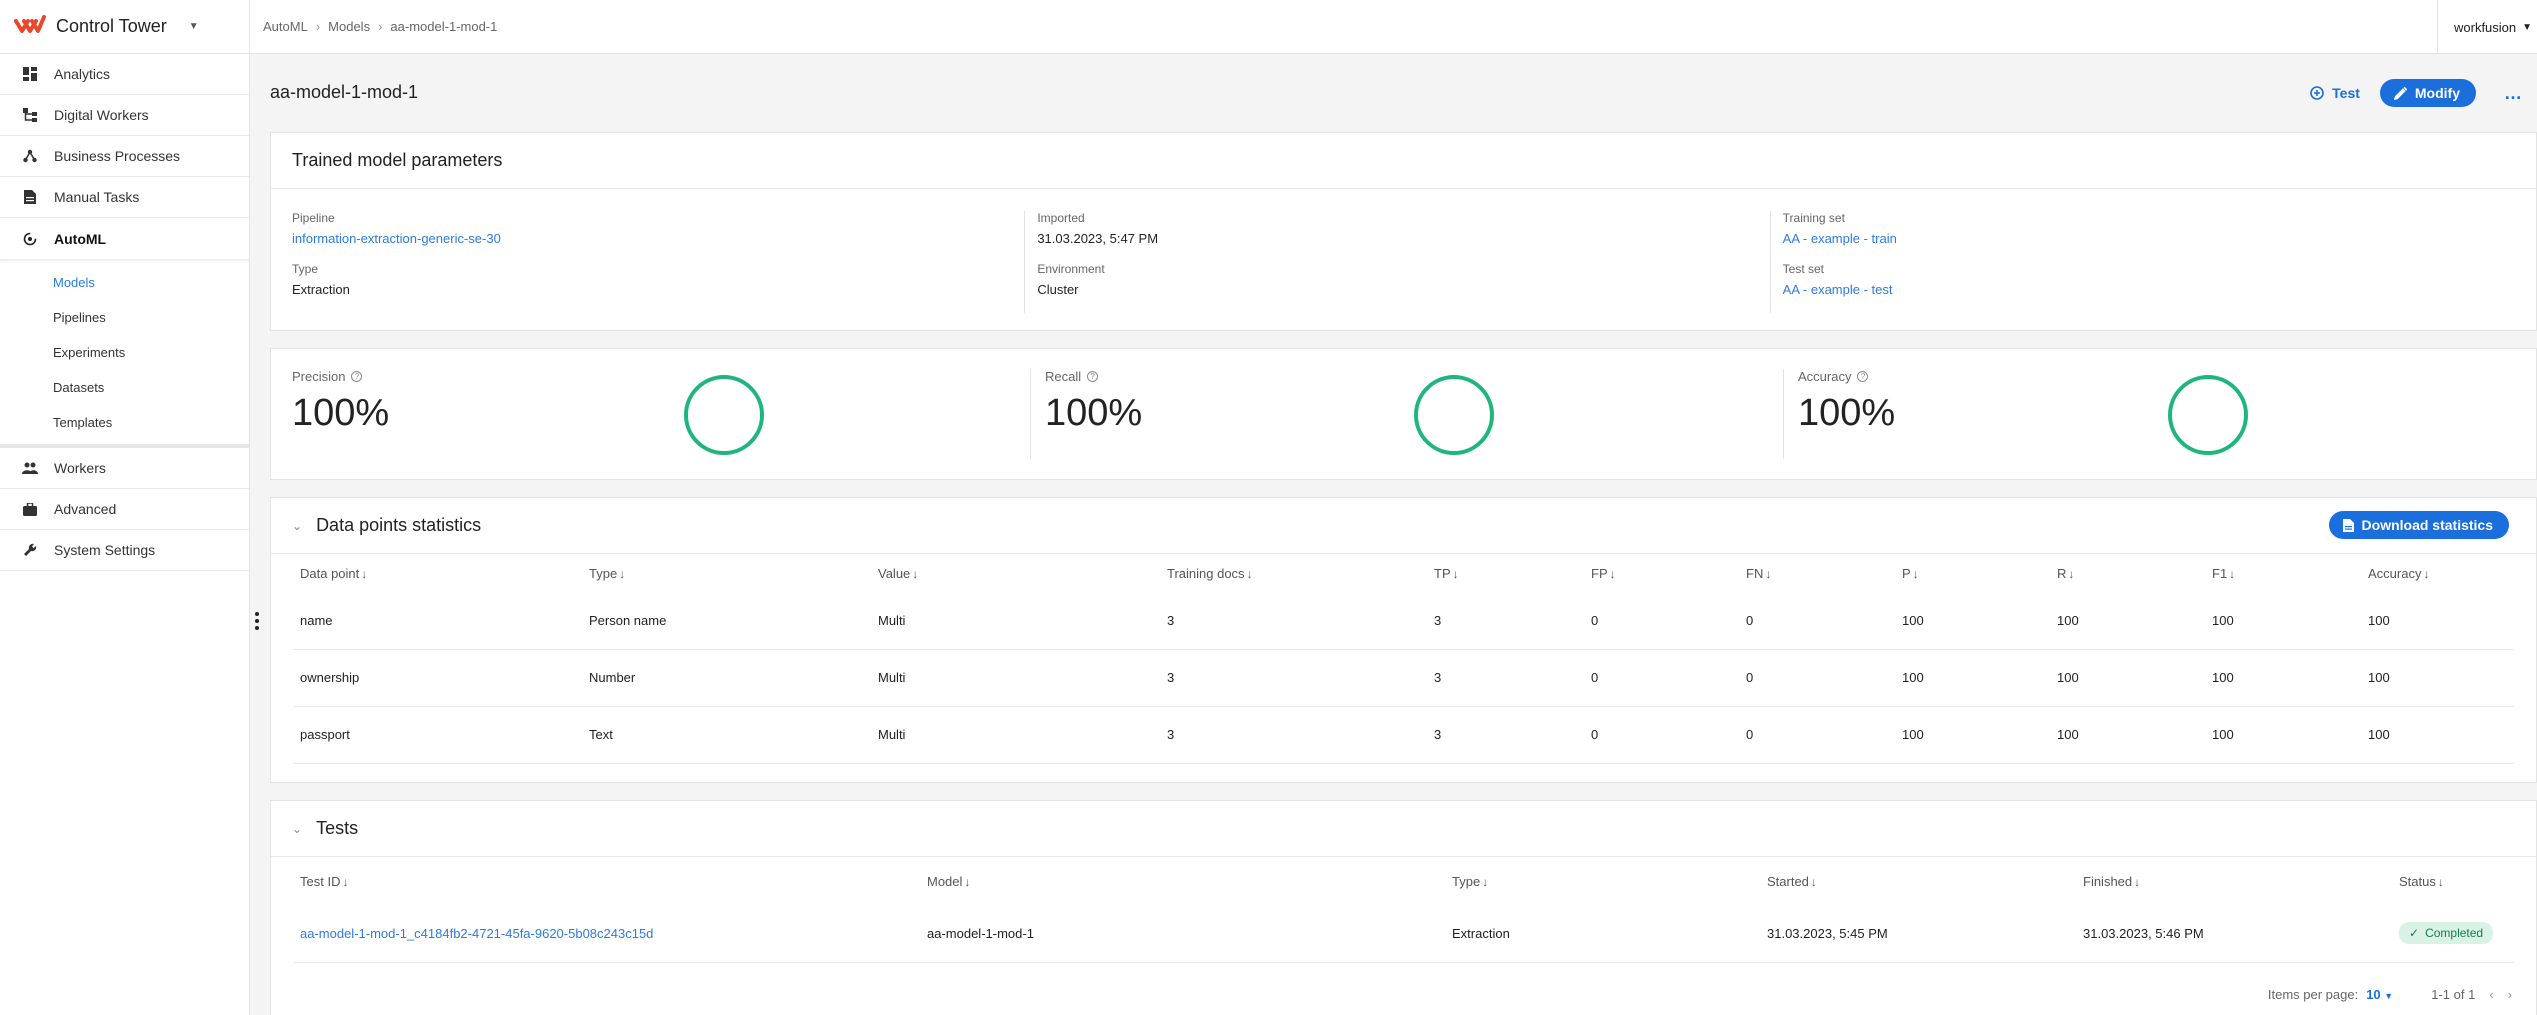 This screenshot has height=1015, width=2537. What do you see at coordinates (1403, 989) in the screenshot?
I see `pagination: Items per page: 10 ▼ 1-1 of 1 ‹ ›` at bounding box center [1403, 989].